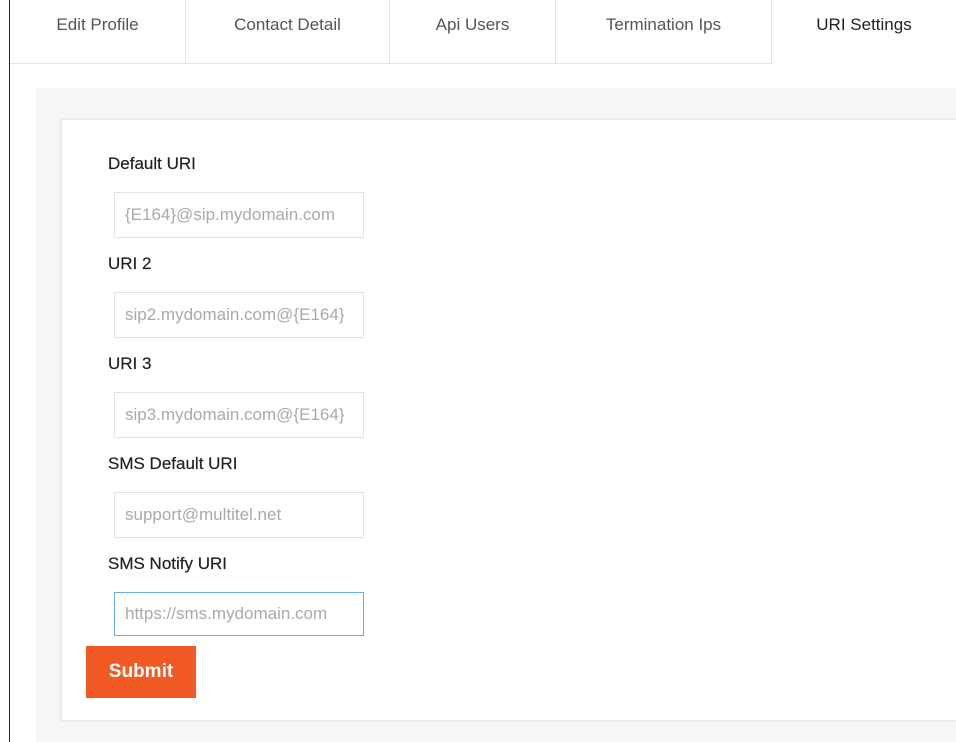 Image resolution: width=956 pixels, height=742 pixels. What do you see at coordinates (98, 32) in the screenshot?
I see `tab-edit-profile: Edit Profile` at bounding box center [98, 32].